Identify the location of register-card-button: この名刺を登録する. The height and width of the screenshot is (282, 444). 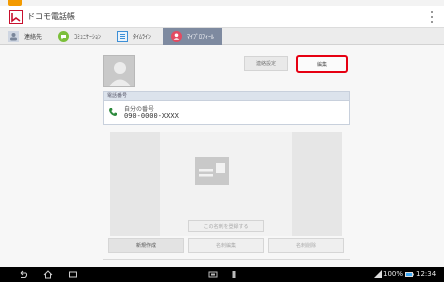
(226, 226).